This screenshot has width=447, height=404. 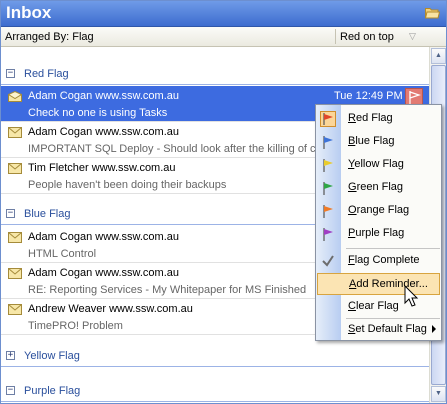 What do you see at coordinates (412, 36) in the screenshot?
I see `sort-arrow-icon: ▽` at bounding box center [412, 36].